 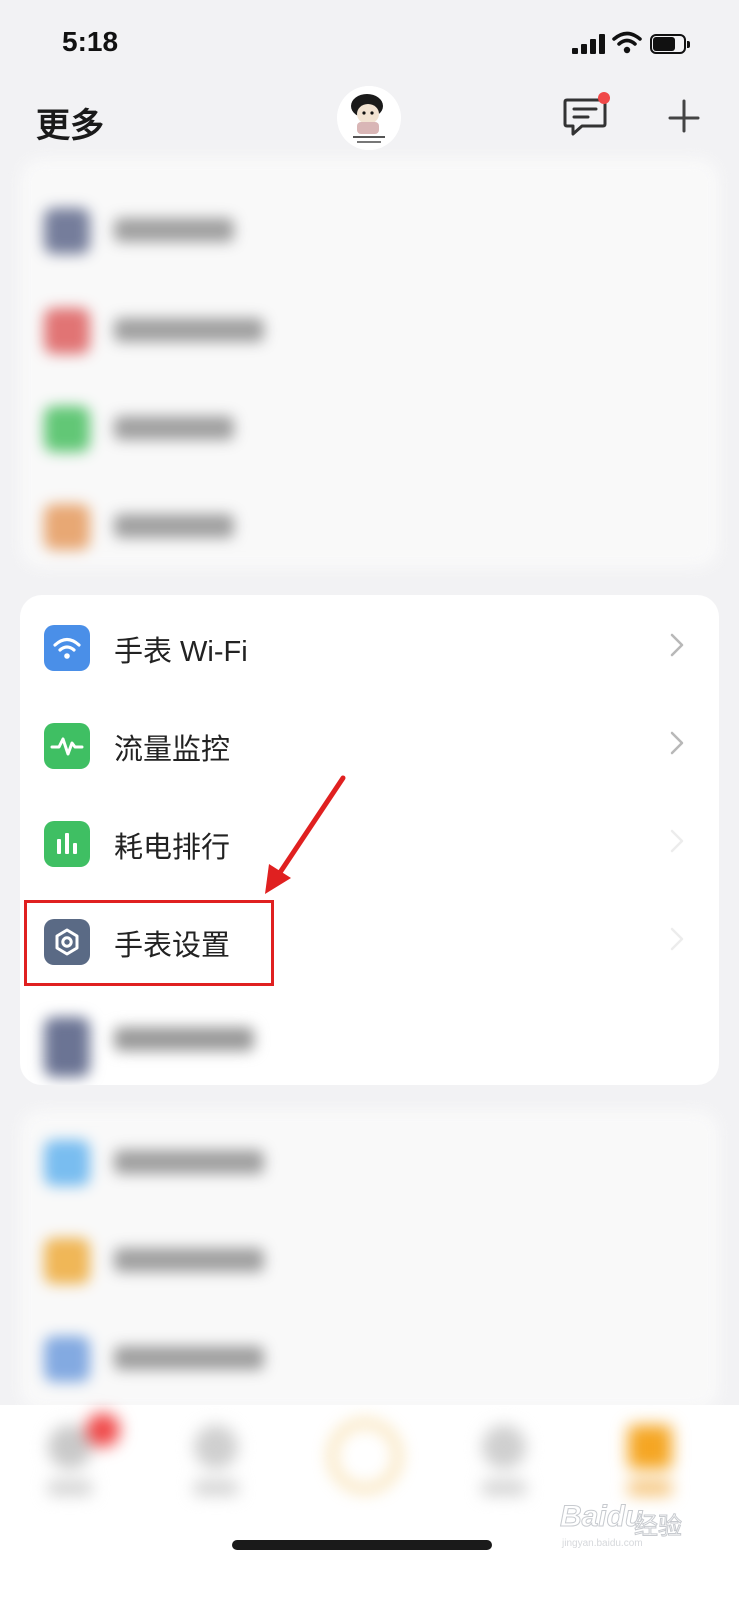 What do you see at coordinates (504, 1447) in the screenshot?
I see `tab-discover` at bounding box center [504, 1447].